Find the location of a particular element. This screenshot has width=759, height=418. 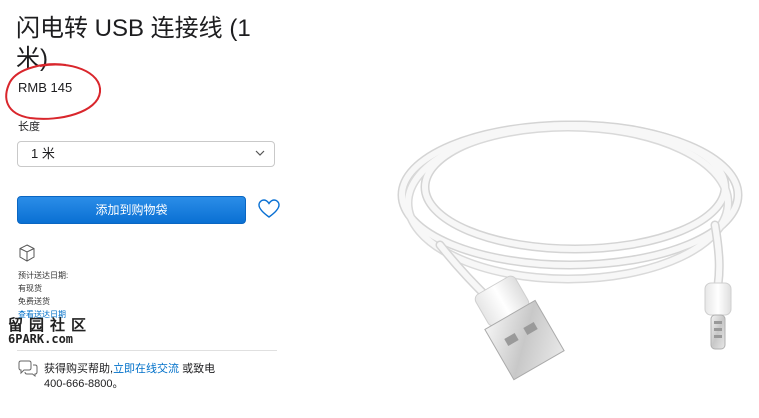

watermark-cn: 留园社区 is located at coordinates (50, 325).